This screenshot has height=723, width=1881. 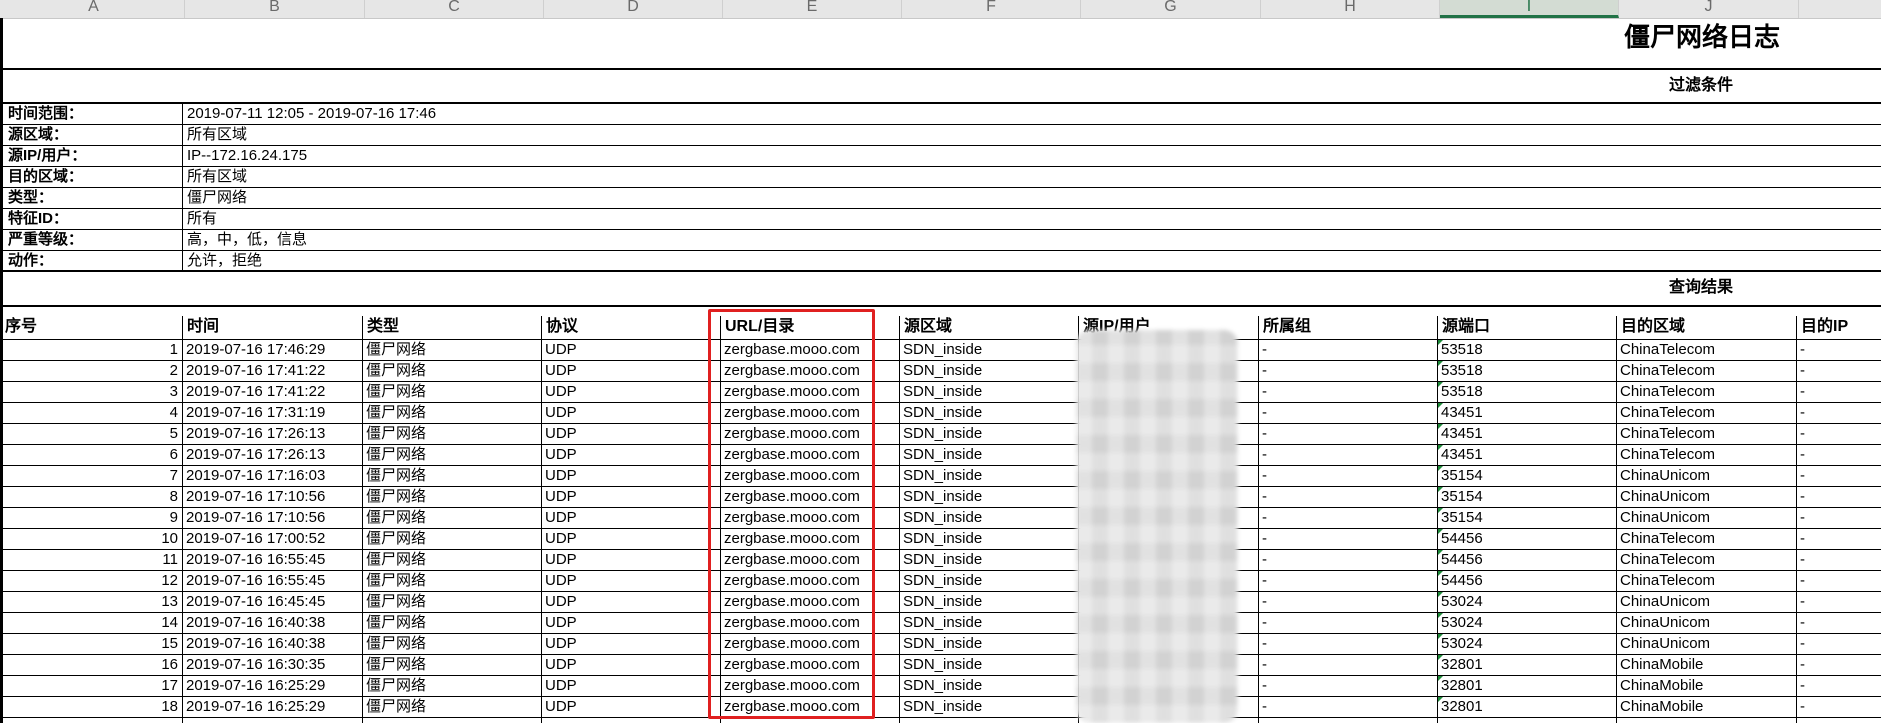 What do you see at coordinates (1462, 371) in the screenshot?
I see `table-cell: 53518` at bounding box center [1462, 371].